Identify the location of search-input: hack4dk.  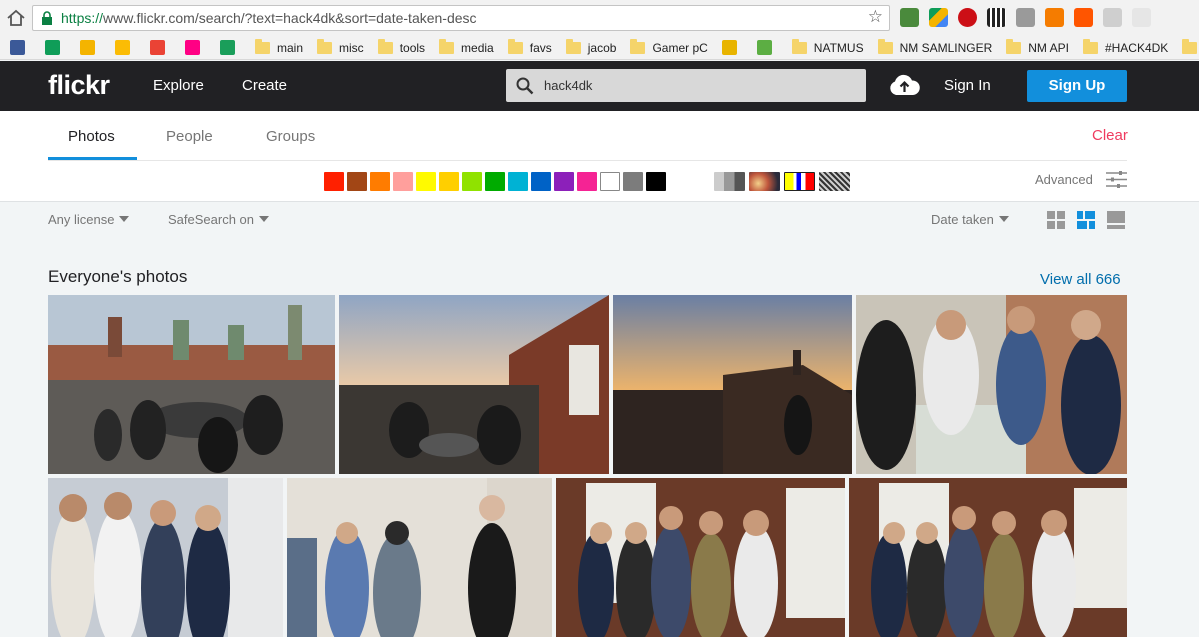
(686, 85).